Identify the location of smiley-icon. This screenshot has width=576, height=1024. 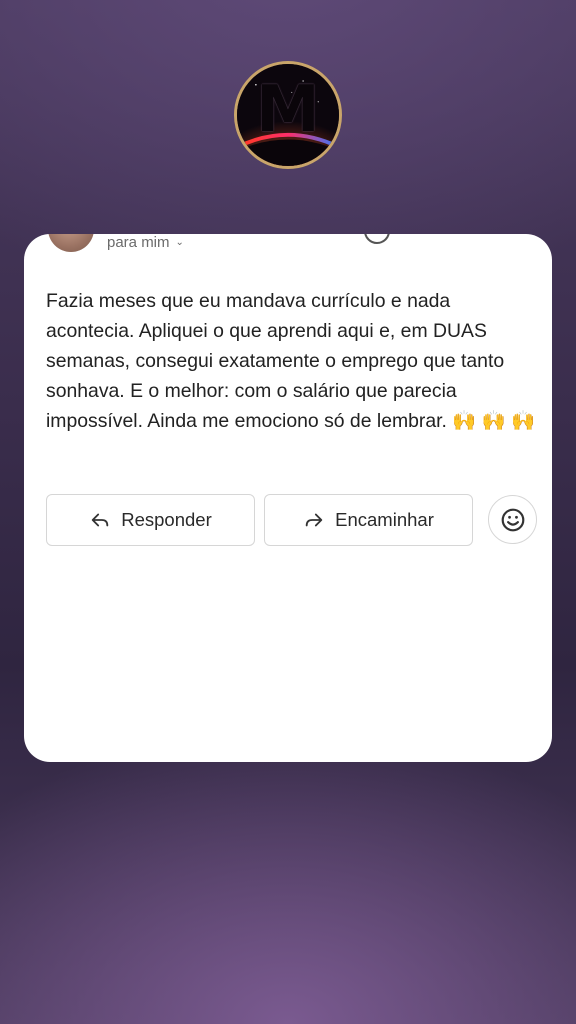
(512, 519).